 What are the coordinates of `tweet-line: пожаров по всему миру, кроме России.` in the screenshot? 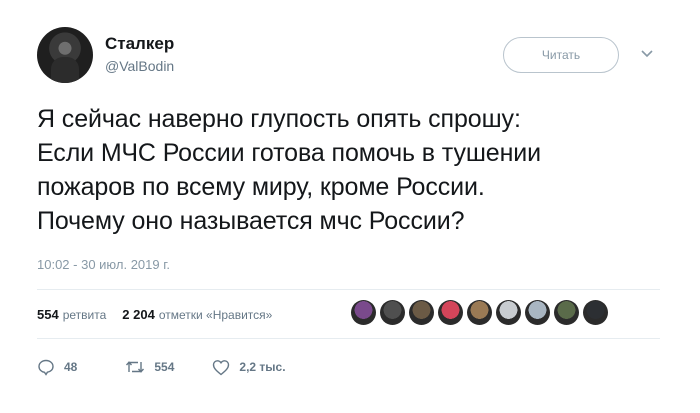 It's located at (261, 187).